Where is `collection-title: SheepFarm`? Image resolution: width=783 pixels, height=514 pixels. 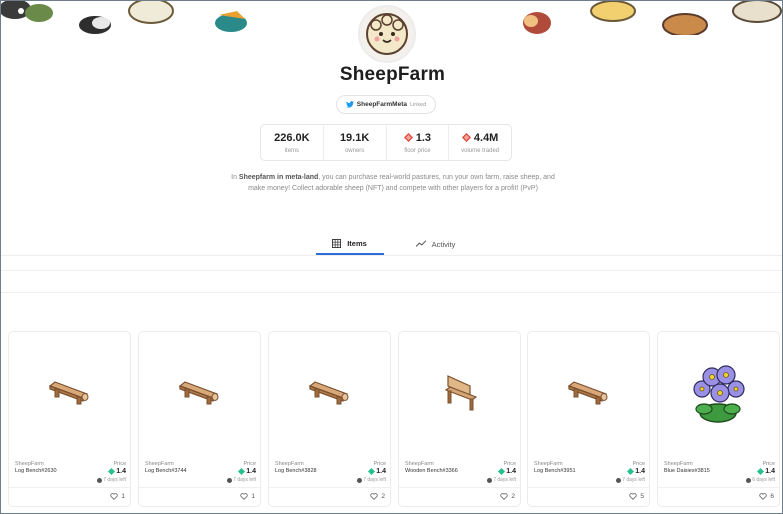
collection-title: SheepFarm is located at coordinates (392, 74).